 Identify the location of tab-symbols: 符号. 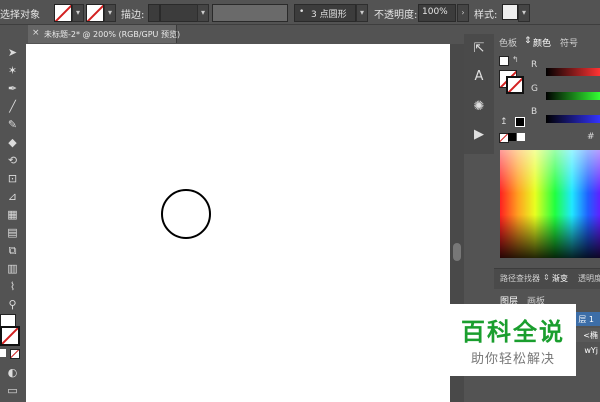
(569, 42).